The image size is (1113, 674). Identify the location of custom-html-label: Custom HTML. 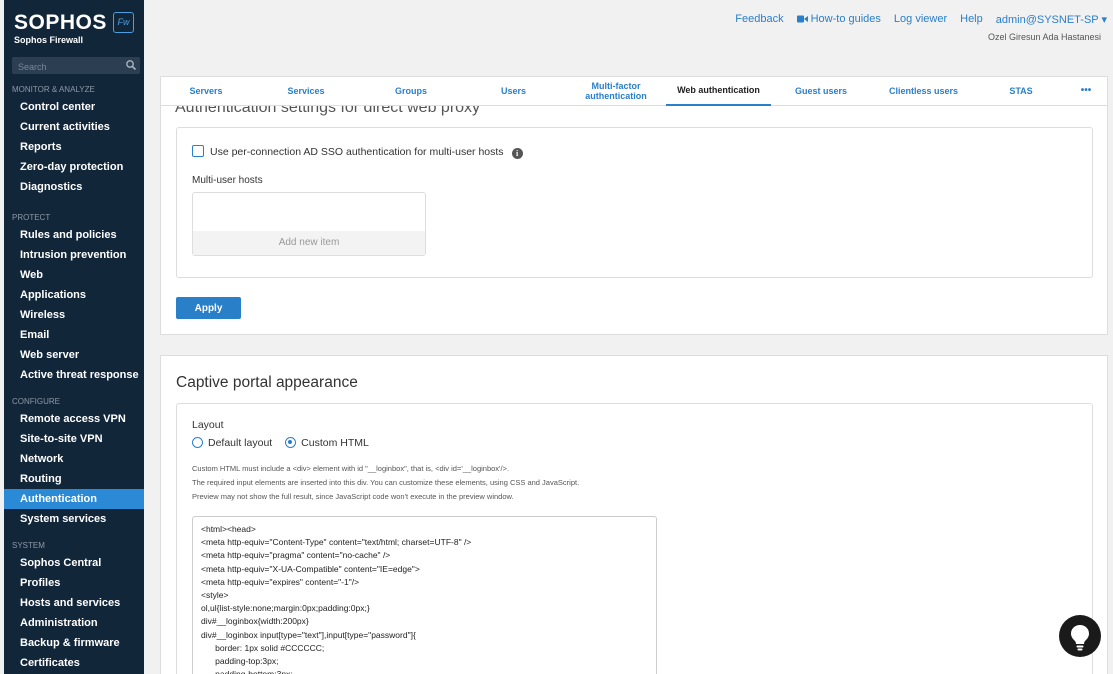
(335, 443).